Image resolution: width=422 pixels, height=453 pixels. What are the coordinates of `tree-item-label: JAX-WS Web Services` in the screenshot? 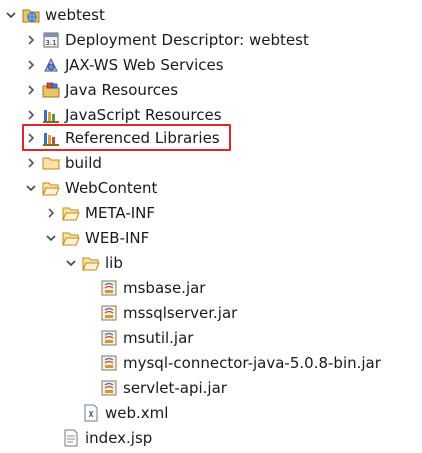 It's located at (144, 64).